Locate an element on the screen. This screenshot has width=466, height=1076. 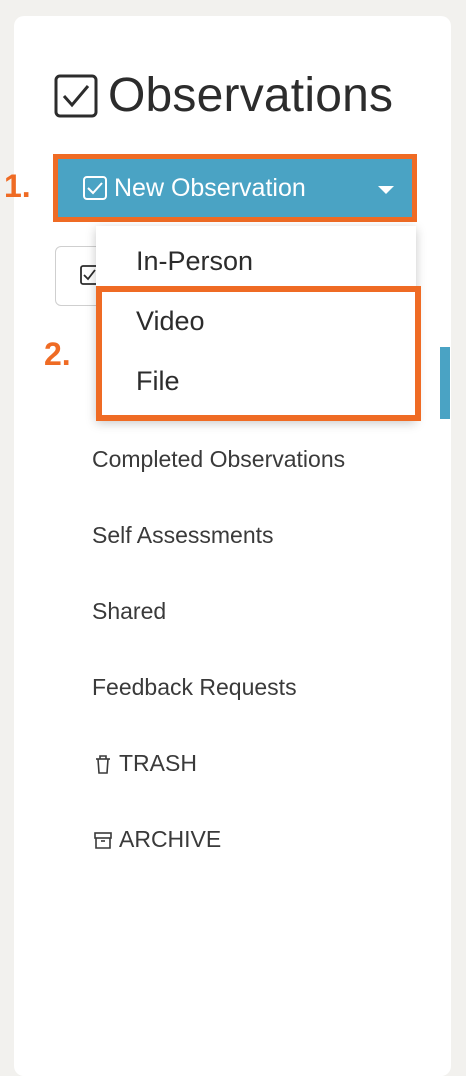
new-observation-button: New Observation is located at coordinates (235, 188).